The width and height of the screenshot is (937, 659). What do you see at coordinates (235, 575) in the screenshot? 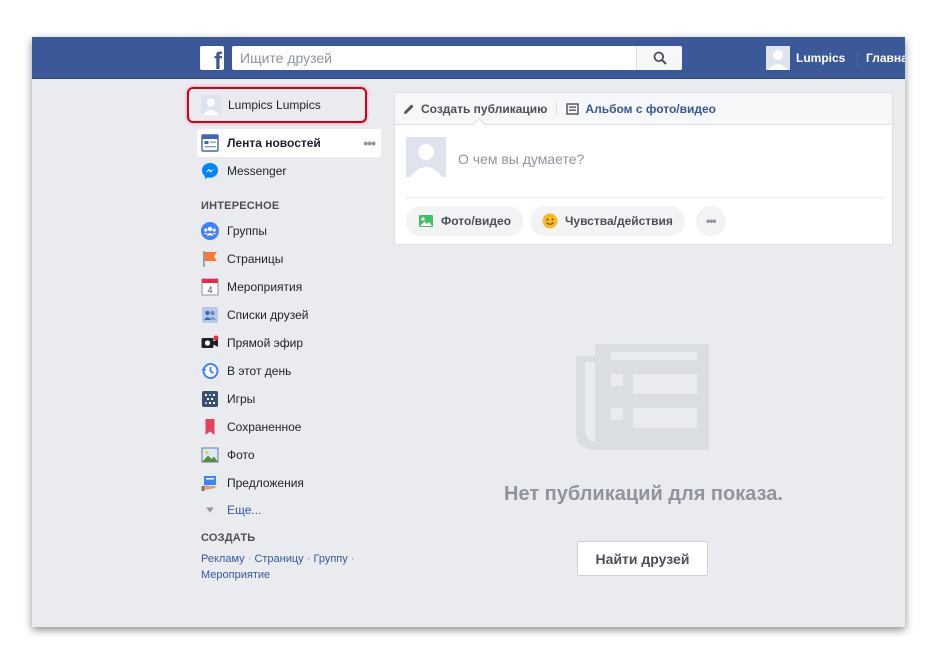
I see `create-event-link: Мероприятие` at bounding box center [235, 575].